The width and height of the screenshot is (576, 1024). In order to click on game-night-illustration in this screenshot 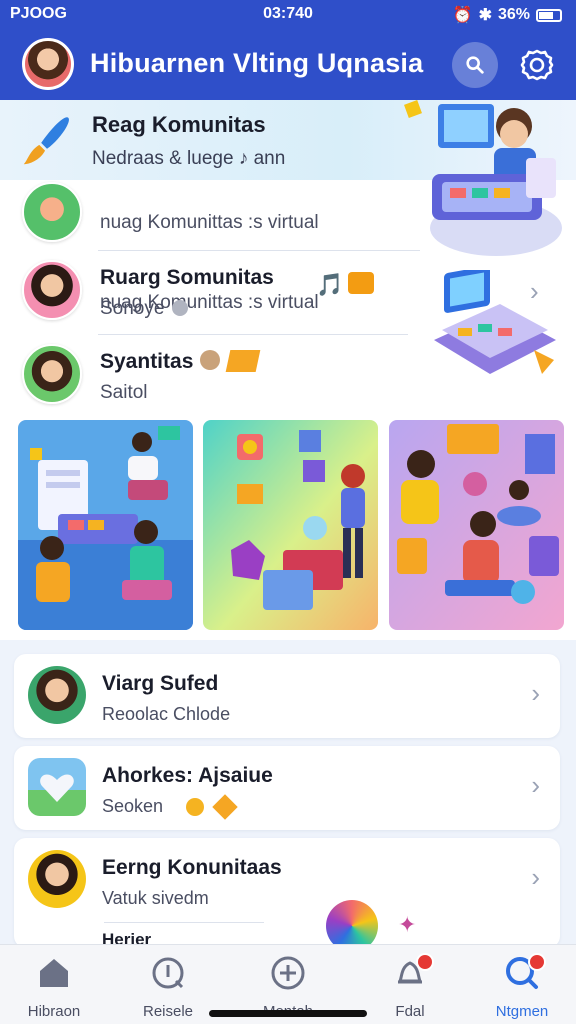, I will do `click(290, 525)`.